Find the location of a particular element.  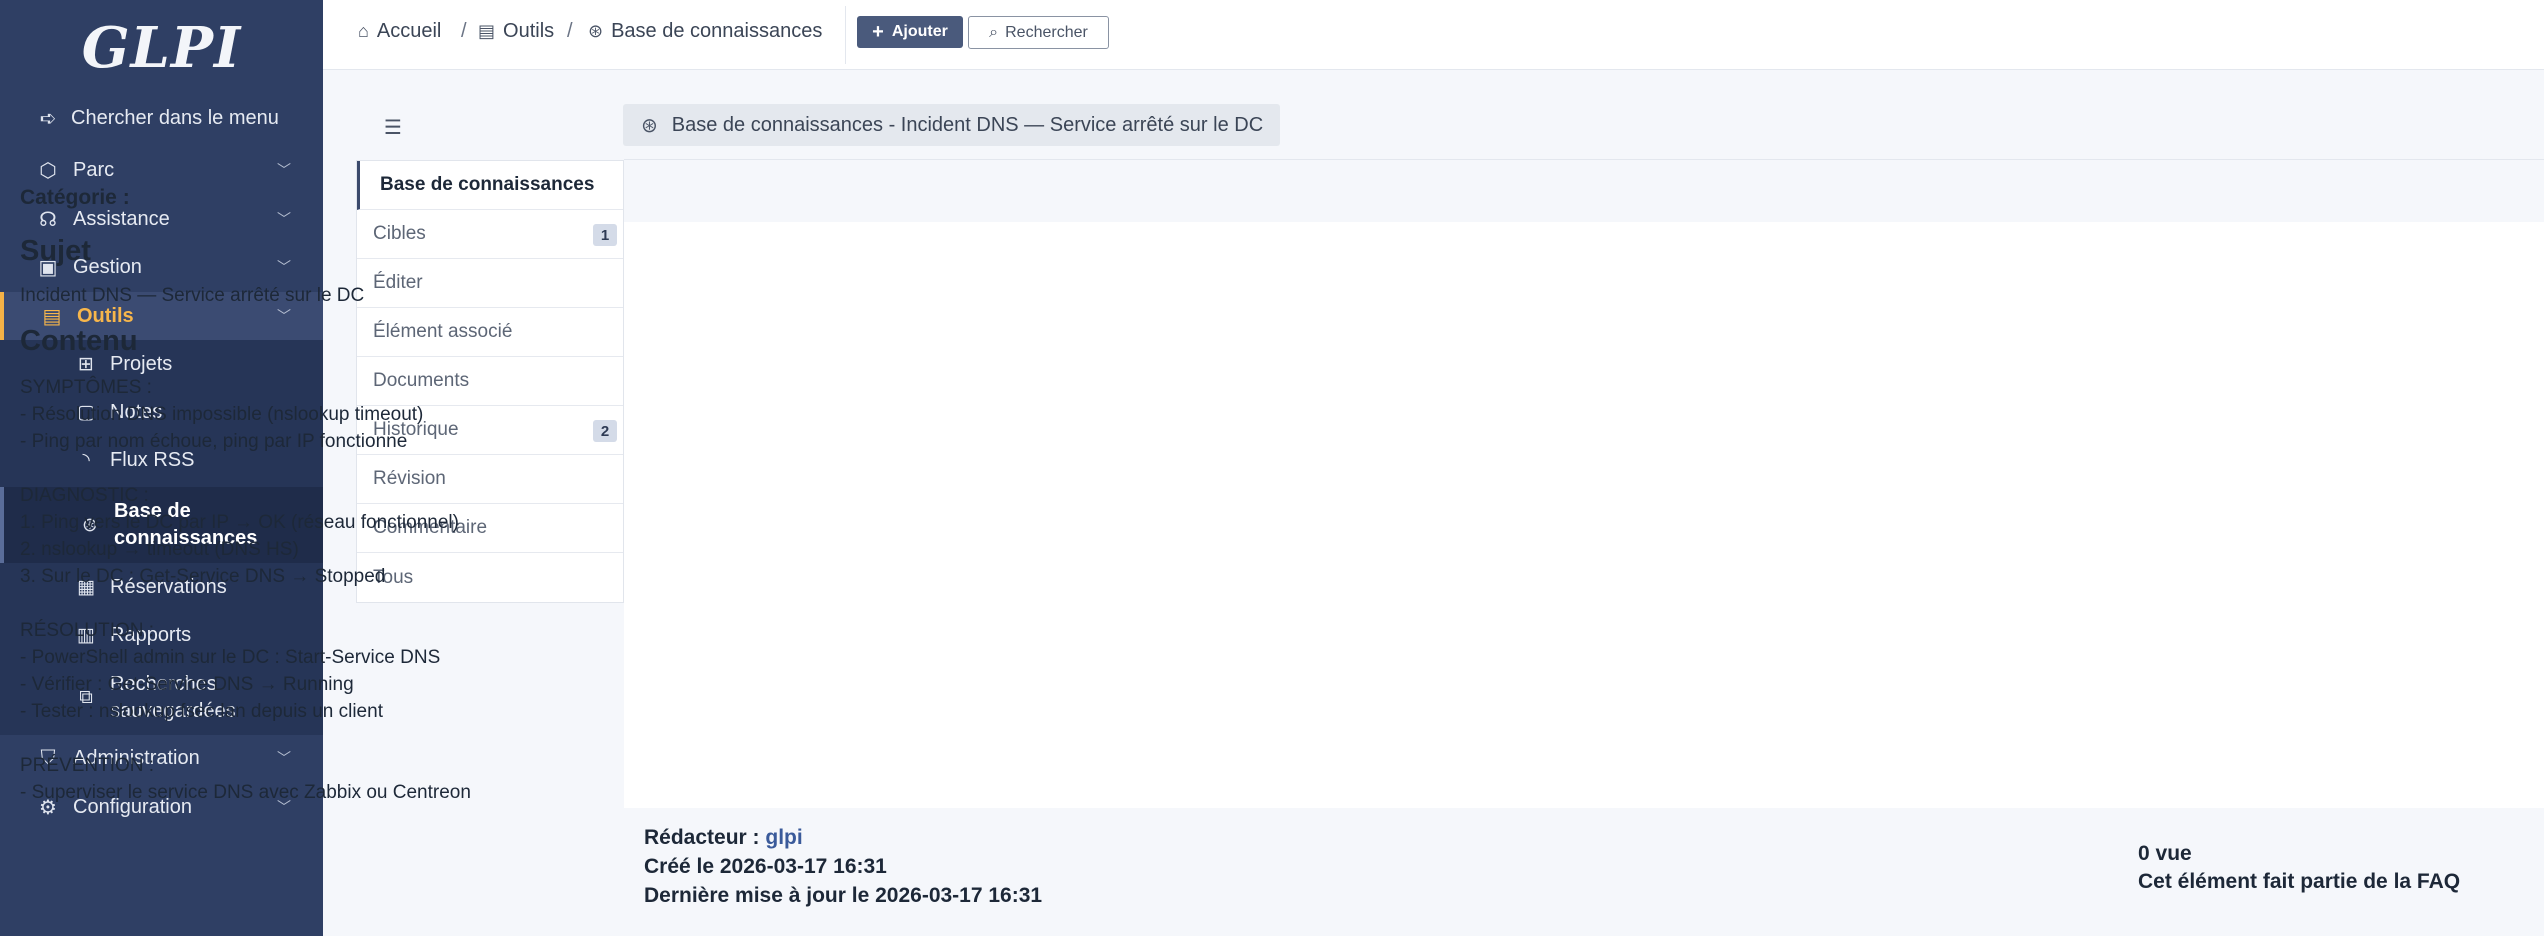

sidebar-item-label: Parc is located at coordinates (94, 169).